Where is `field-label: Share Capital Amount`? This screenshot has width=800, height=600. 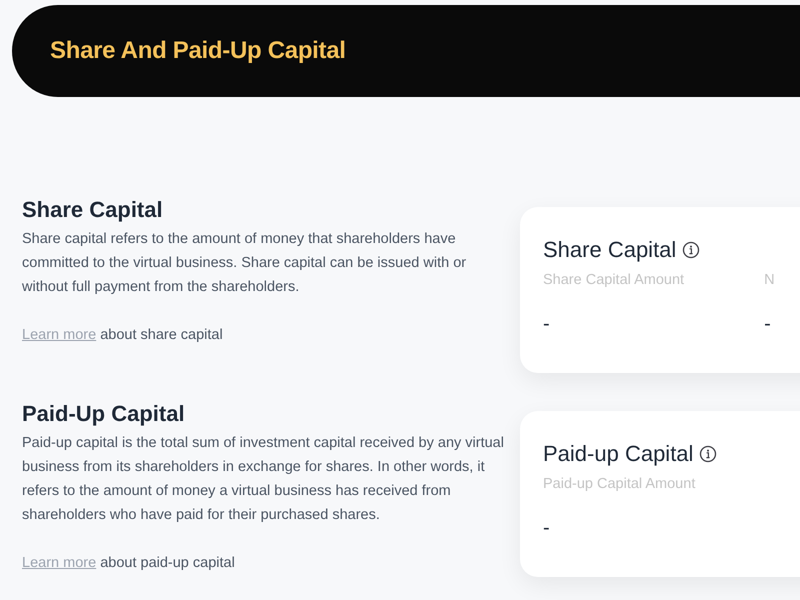
field-label: Share Capital Amount is located at coordinates (613, 280).